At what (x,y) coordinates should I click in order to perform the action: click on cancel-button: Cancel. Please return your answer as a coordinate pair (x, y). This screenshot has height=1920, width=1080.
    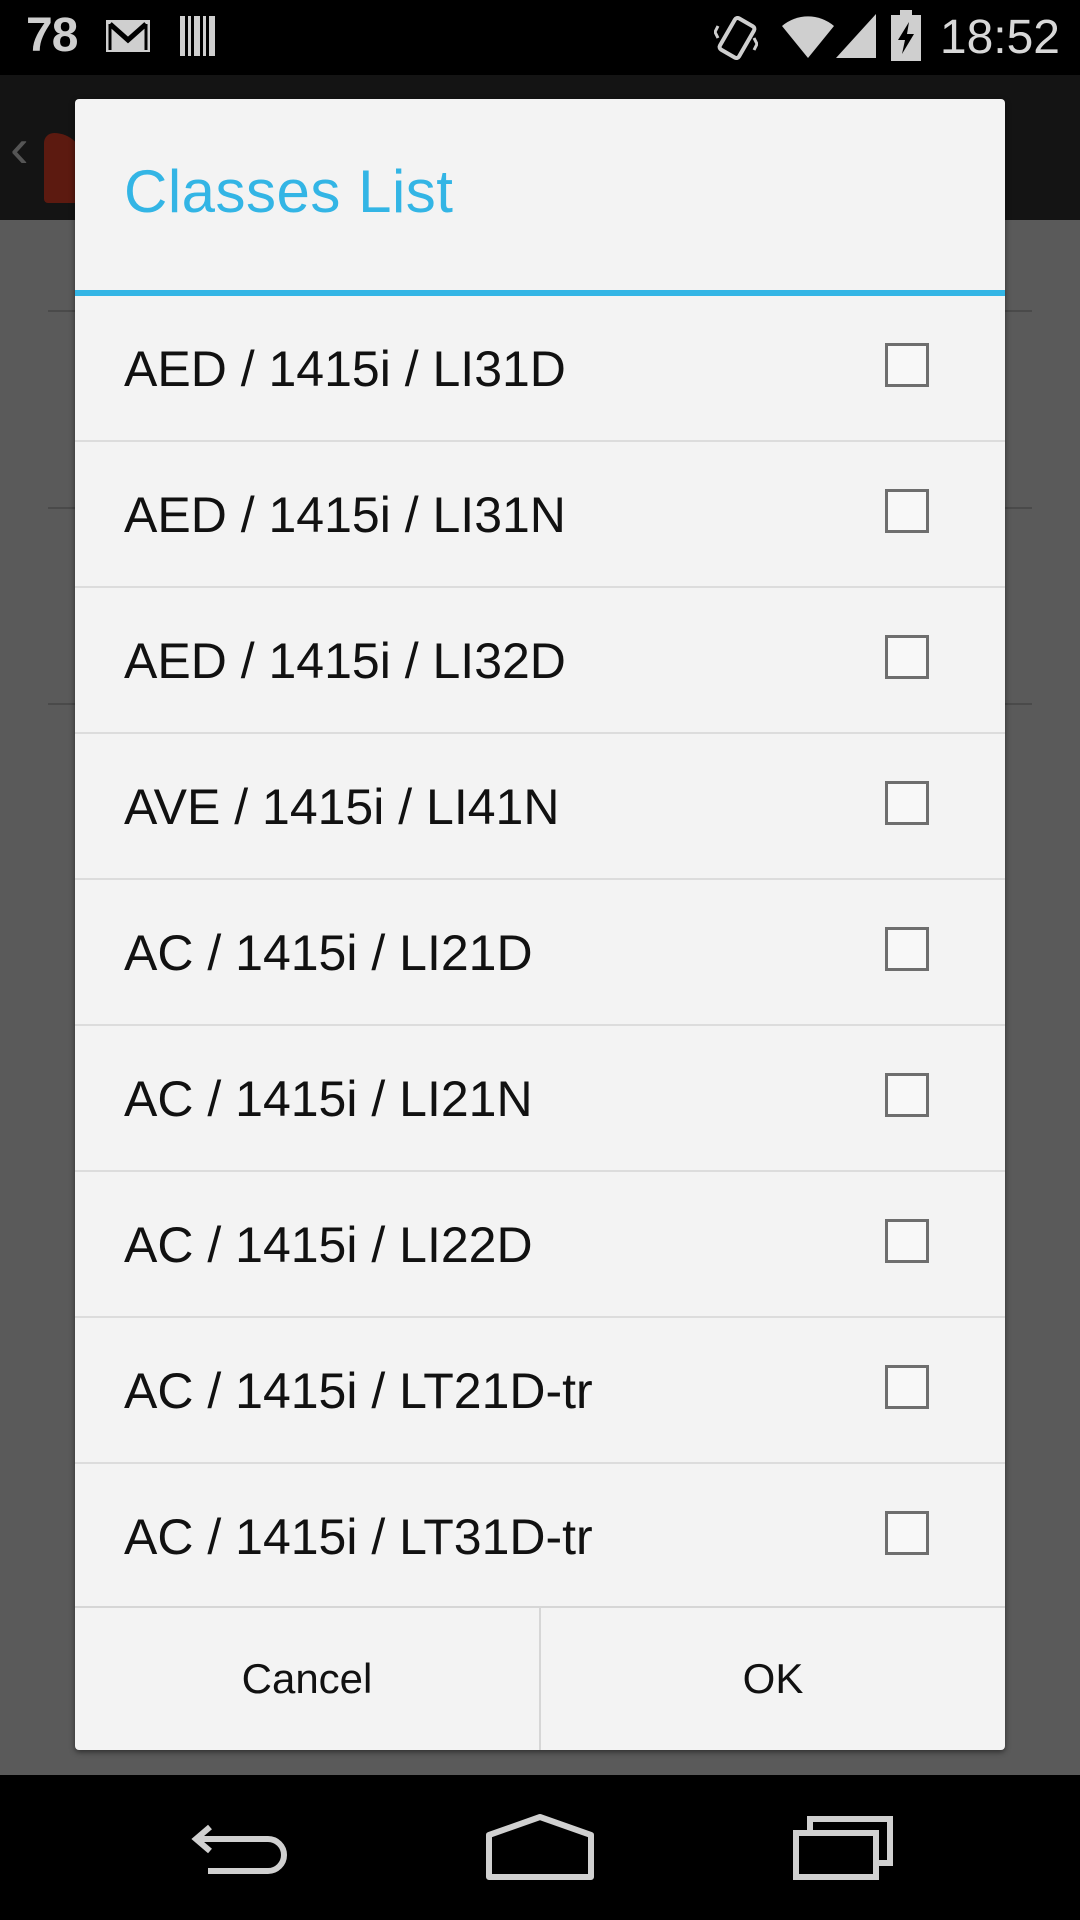
    Looking at the image, I should click on (307, 1679).